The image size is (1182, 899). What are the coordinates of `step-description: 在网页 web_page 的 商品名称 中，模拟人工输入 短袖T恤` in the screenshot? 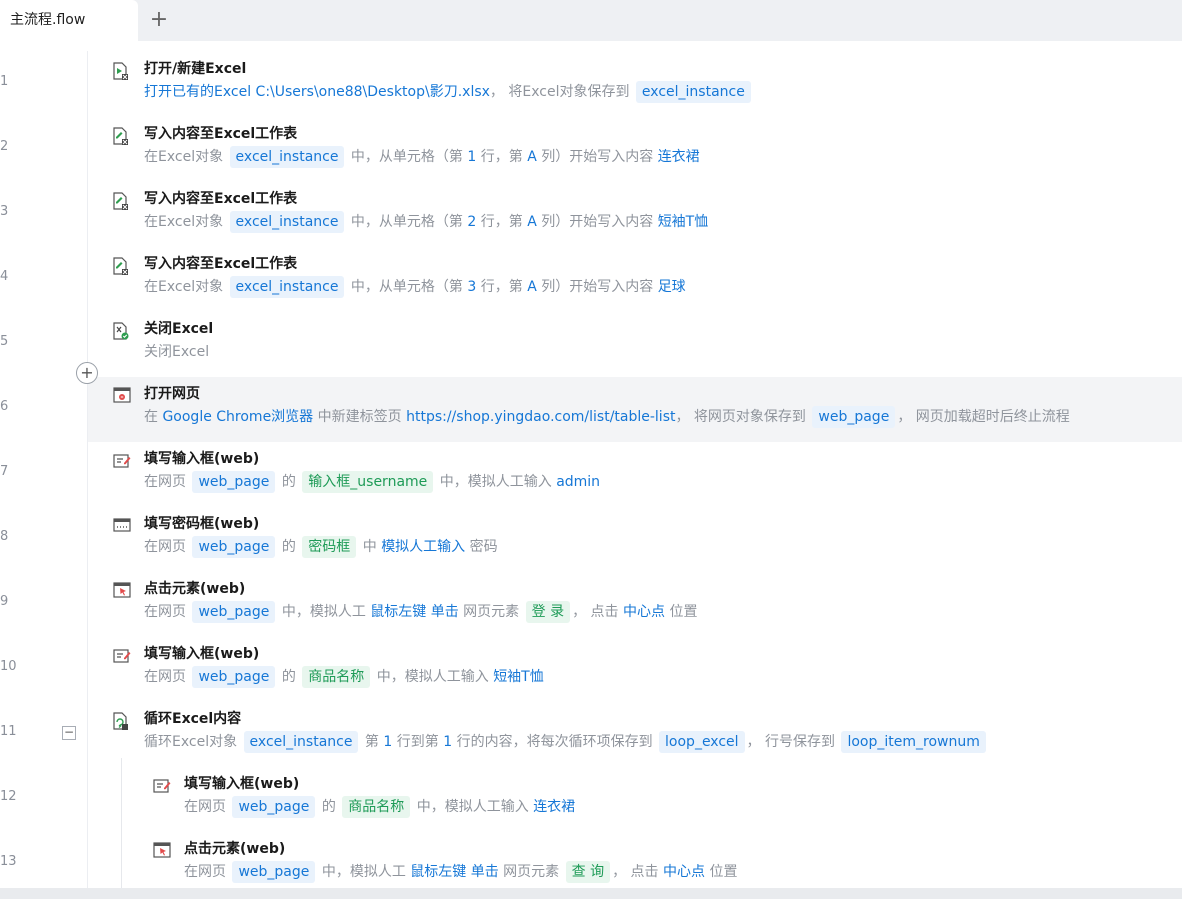 It's located at (344, 677).